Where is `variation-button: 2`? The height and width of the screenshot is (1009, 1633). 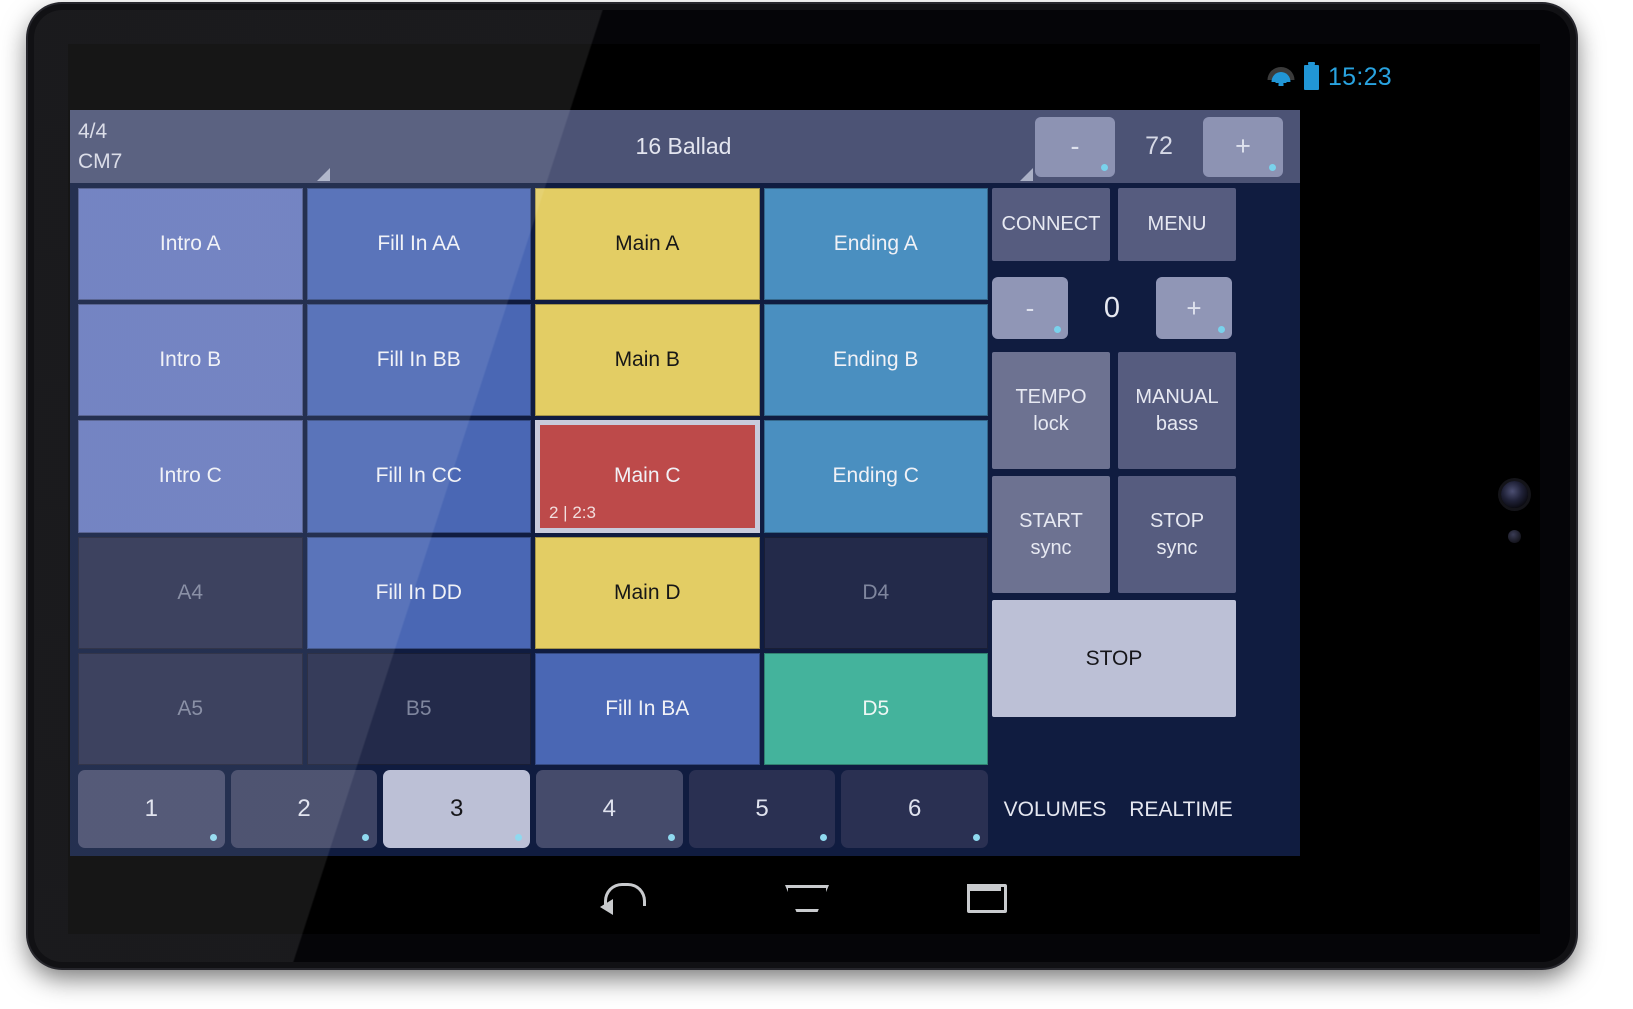
variation-button: 2 is located at coordinates (304, 809).